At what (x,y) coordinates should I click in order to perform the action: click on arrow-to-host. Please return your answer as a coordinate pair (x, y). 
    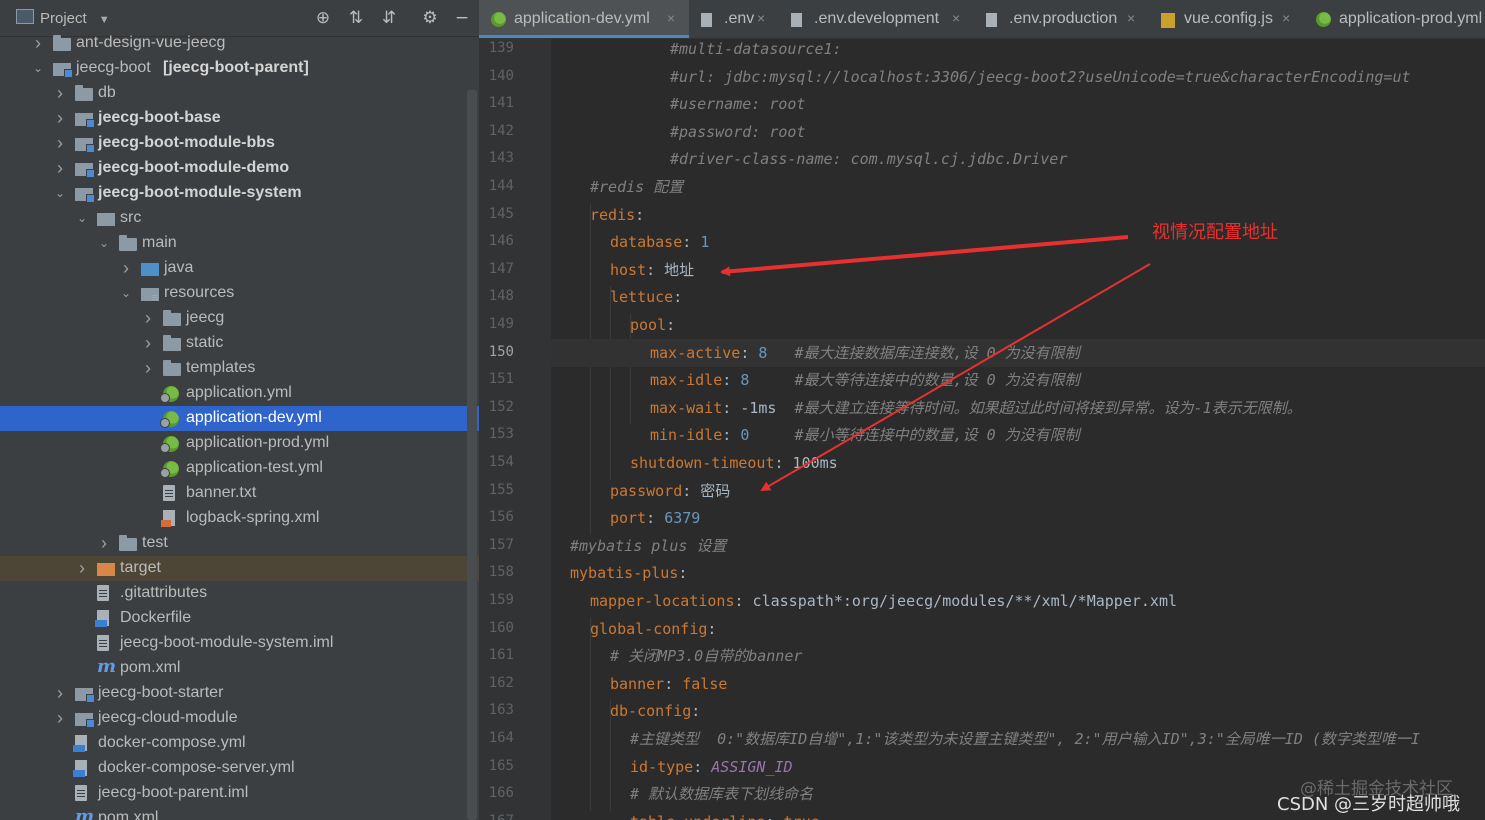
    Looking at the image, I should click on (924, 256).